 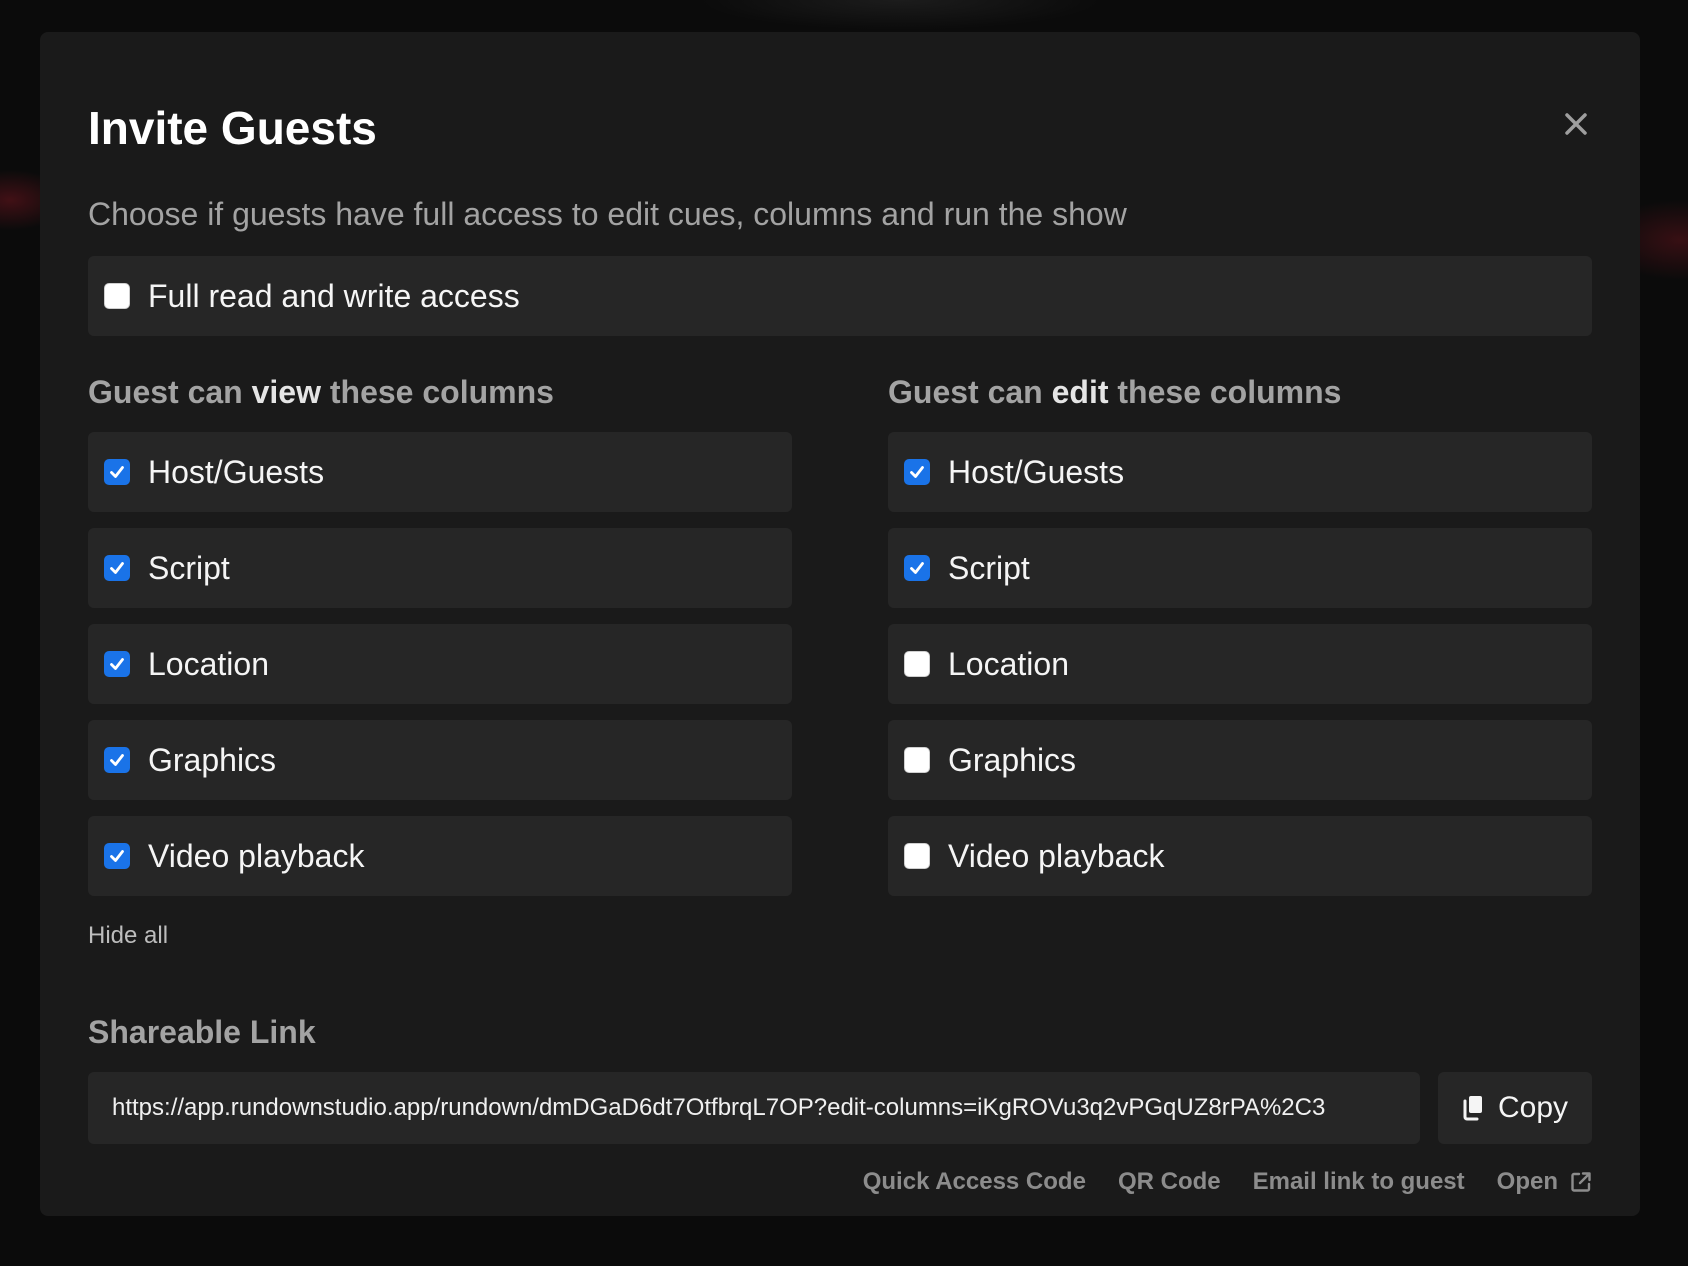 I want to click on close-icon, so click(x=1576, y=124).